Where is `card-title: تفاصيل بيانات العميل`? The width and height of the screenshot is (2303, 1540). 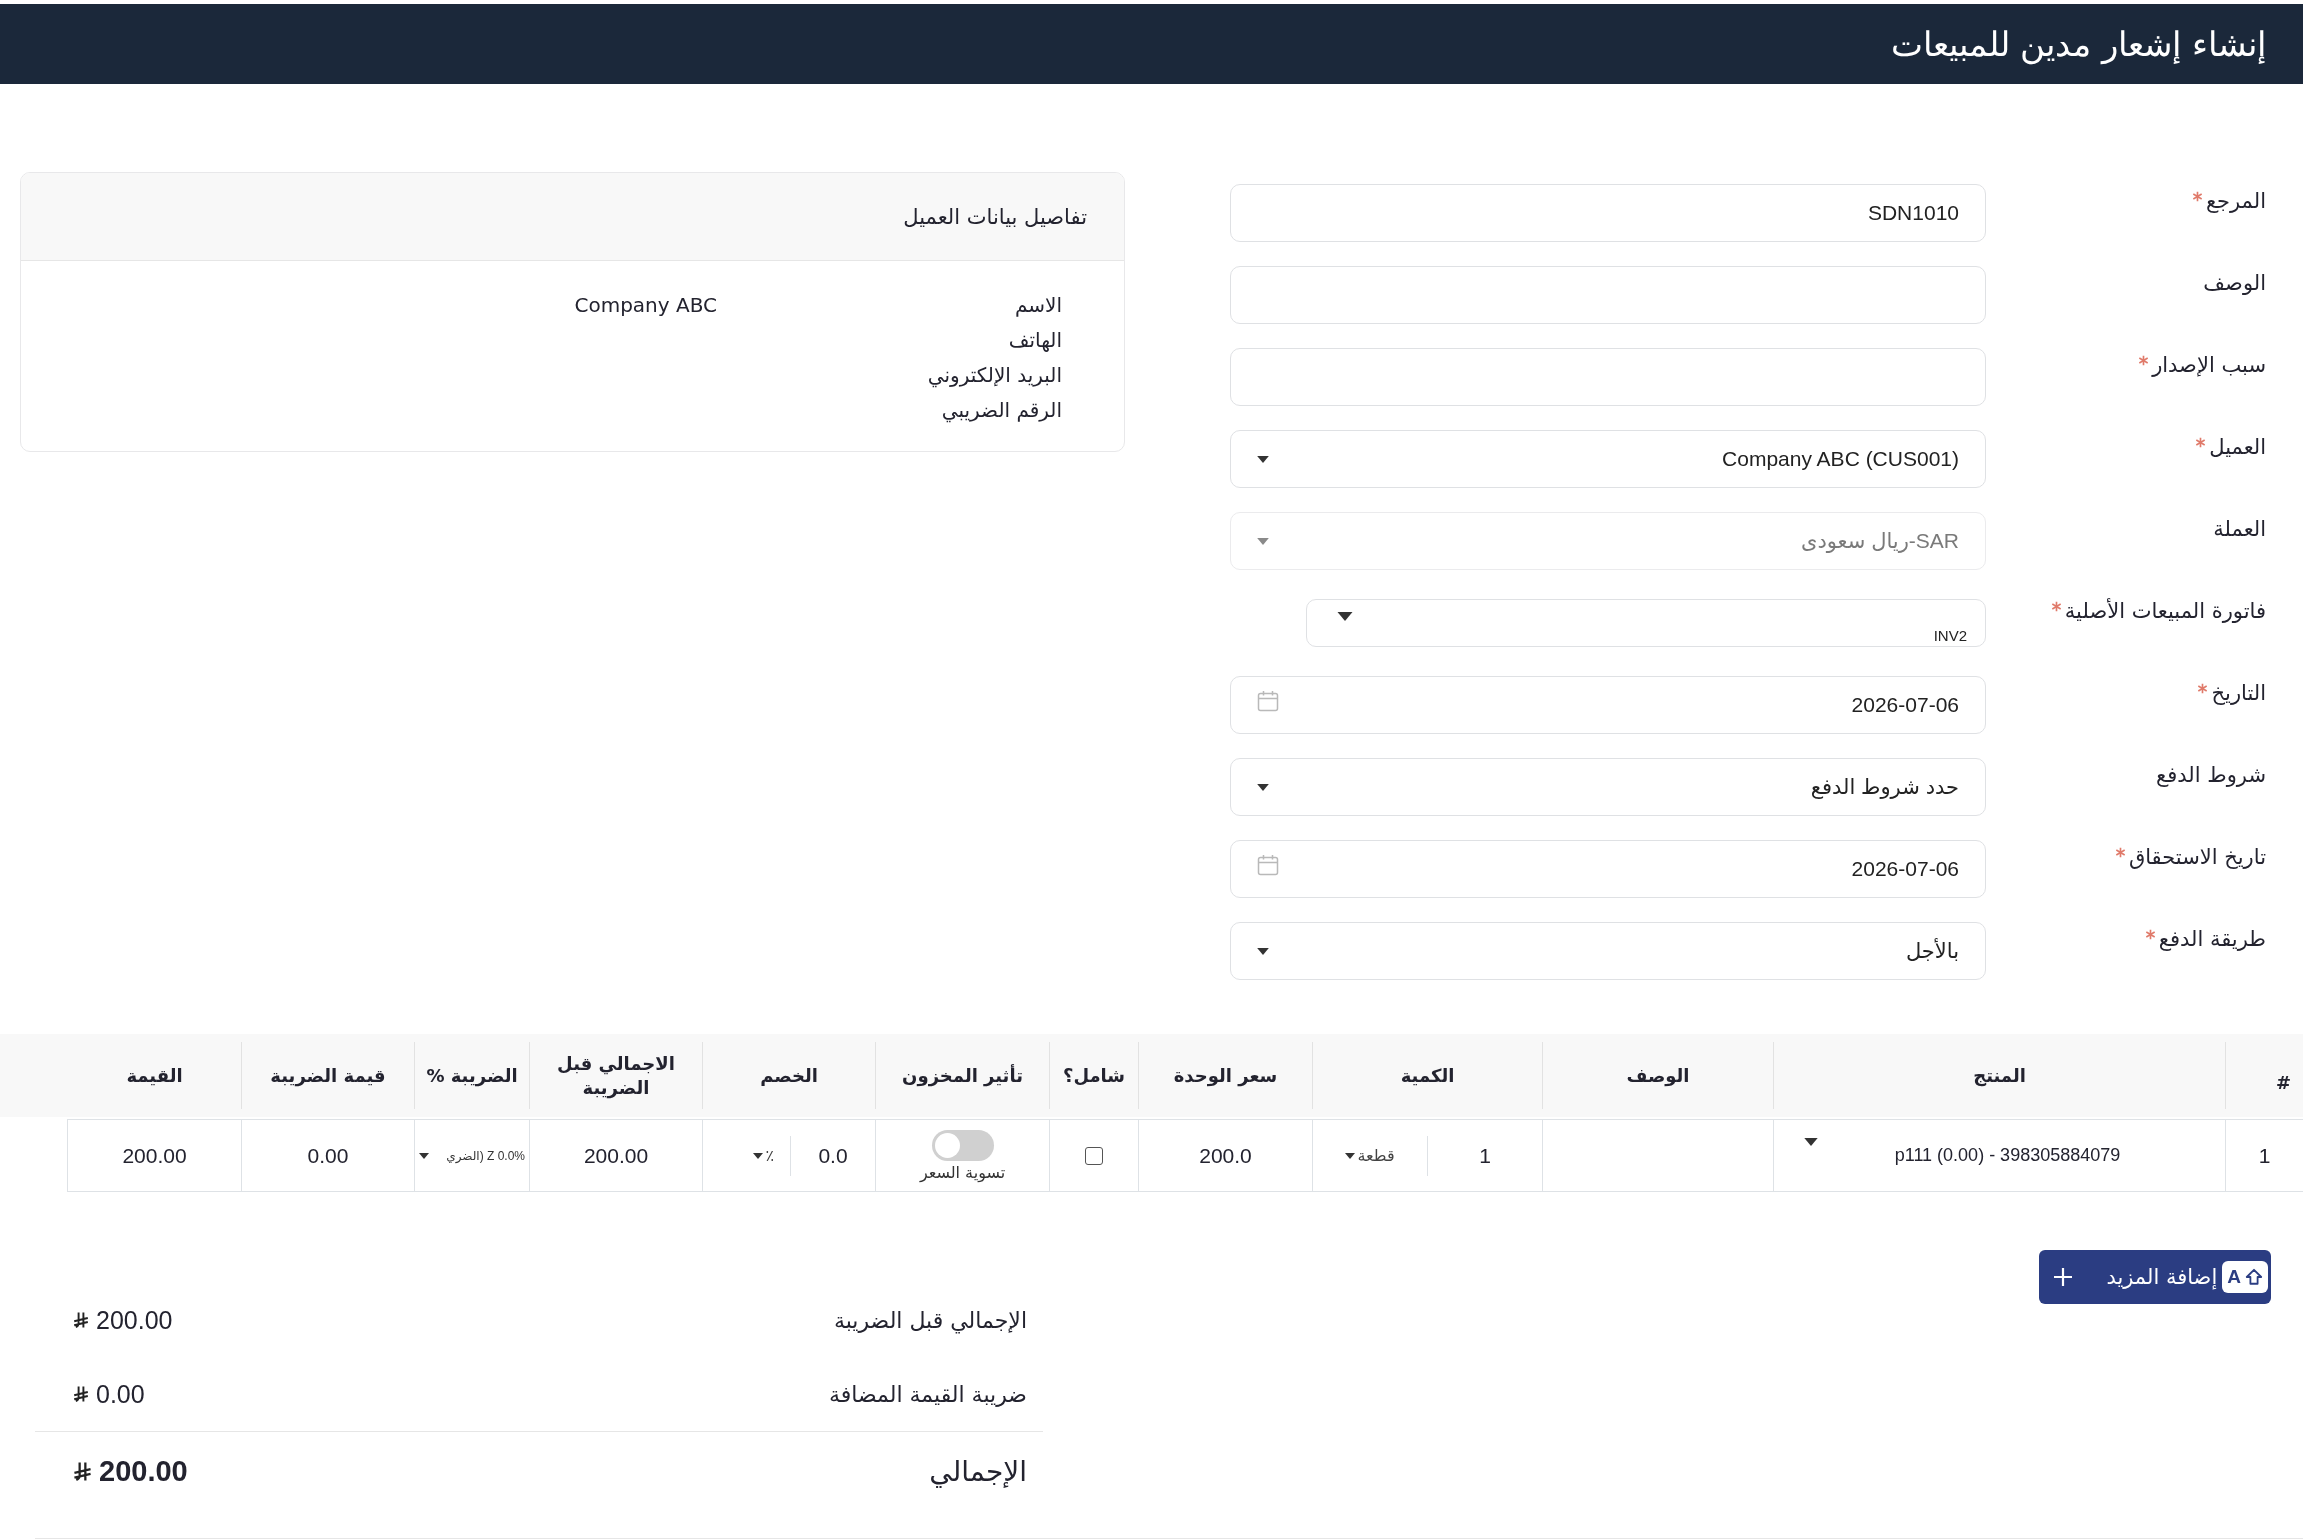
card-title: تفاصيل بيانات العميل is located at coordinates (995, 216).